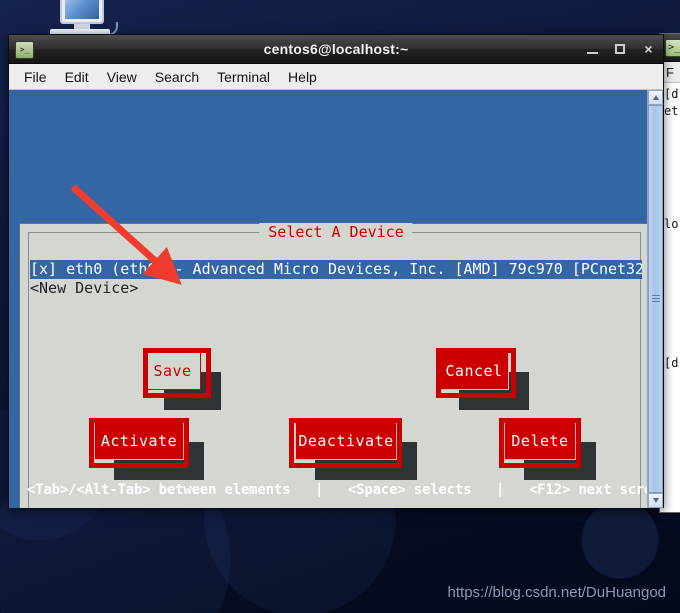  I want to click on device-list-item-new-device: <New Device>, so click(336, 288).